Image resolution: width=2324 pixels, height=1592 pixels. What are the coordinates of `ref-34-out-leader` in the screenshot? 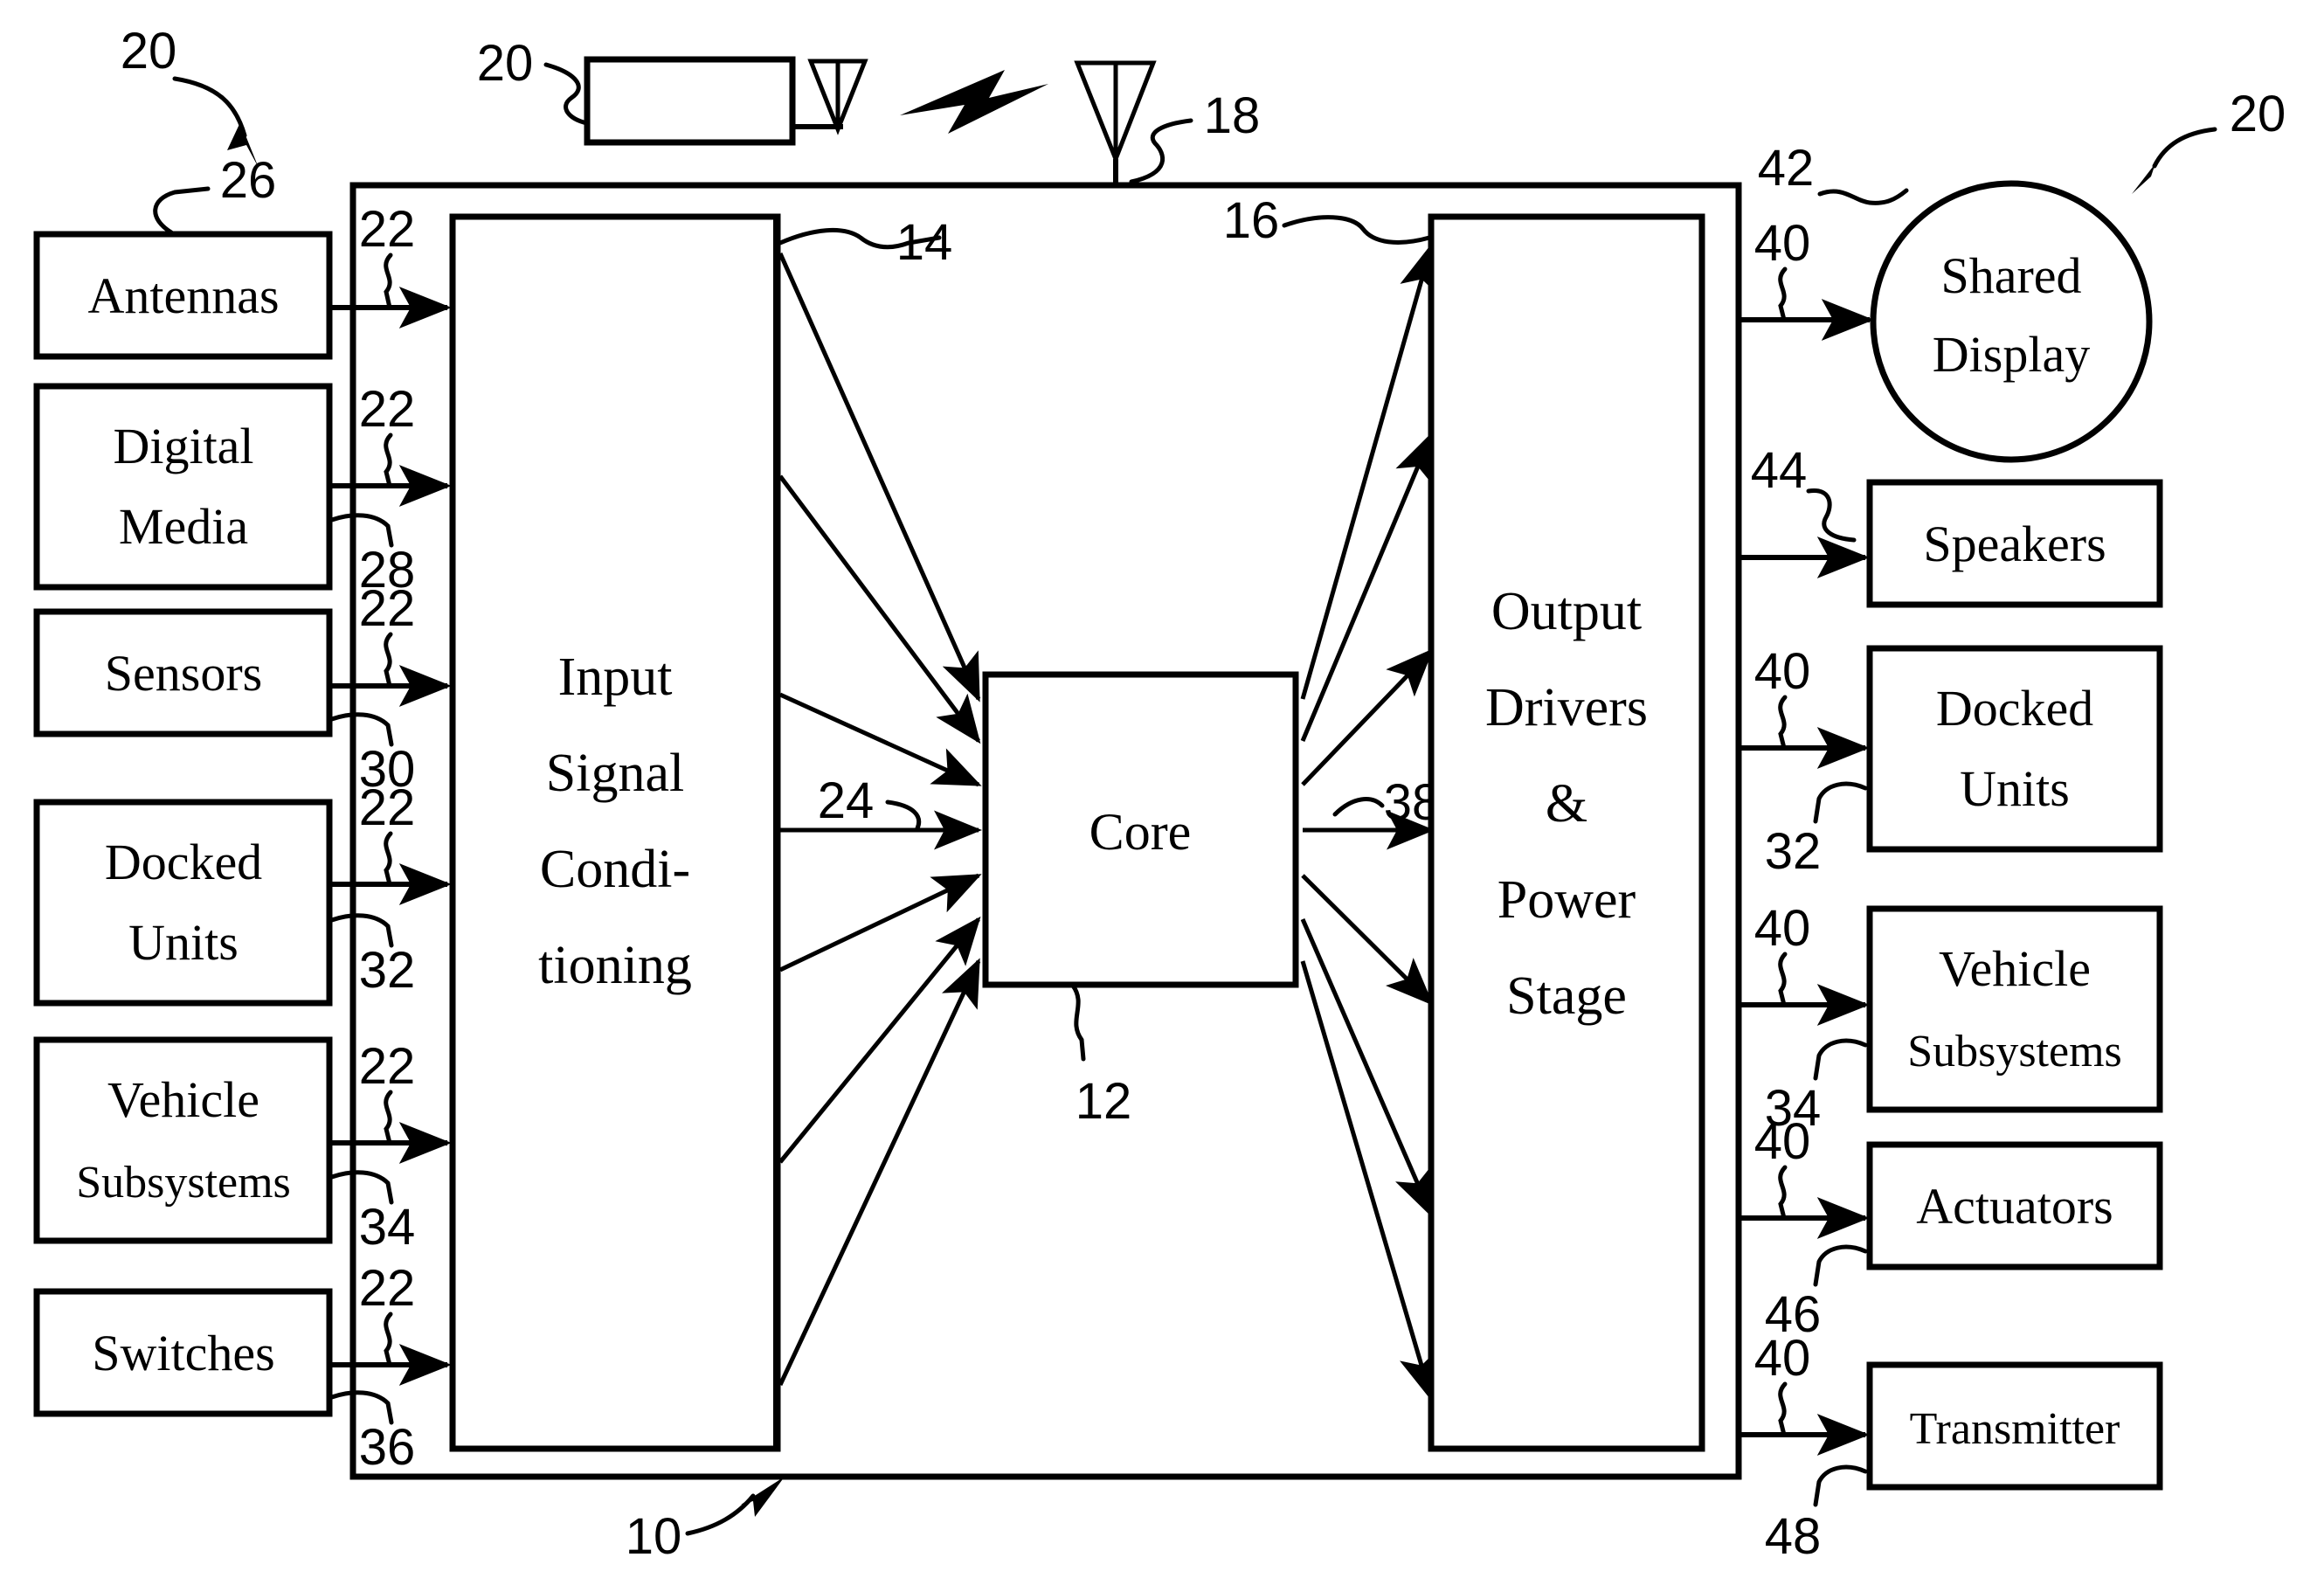 It's located at (1841, 1060).